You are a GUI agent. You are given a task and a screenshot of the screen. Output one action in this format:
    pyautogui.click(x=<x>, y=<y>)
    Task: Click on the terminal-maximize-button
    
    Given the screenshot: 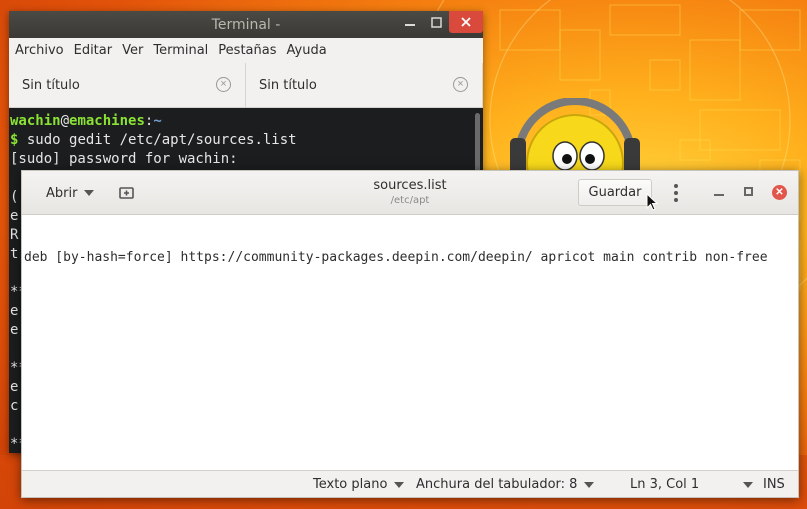 What is the action you would take?
    pyautogui.click(x=436, y=22)
    